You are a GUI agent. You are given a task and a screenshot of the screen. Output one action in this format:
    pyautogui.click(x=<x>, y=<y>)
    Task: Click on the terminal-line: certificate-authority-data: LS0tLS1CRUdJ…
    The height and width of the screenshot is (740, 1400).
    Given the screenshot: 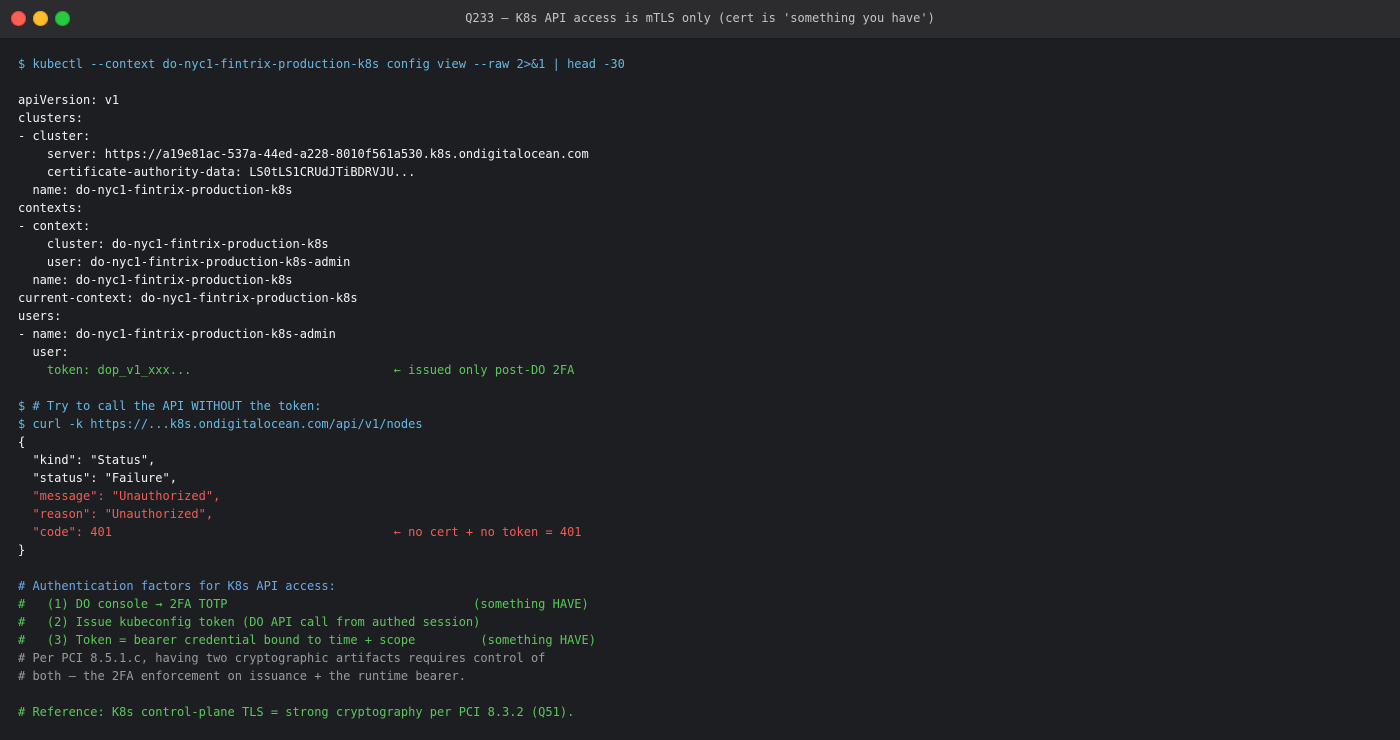 What is the action you would take?
    pyautogui.click(x=217, y=172)
    